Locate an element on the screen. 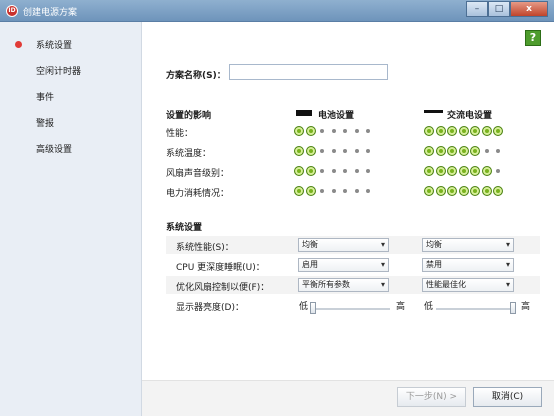 The width and height of the screenshot is (554, 416). plan-name-label: 方案名称(S)： is located at coordinates (196, 76).